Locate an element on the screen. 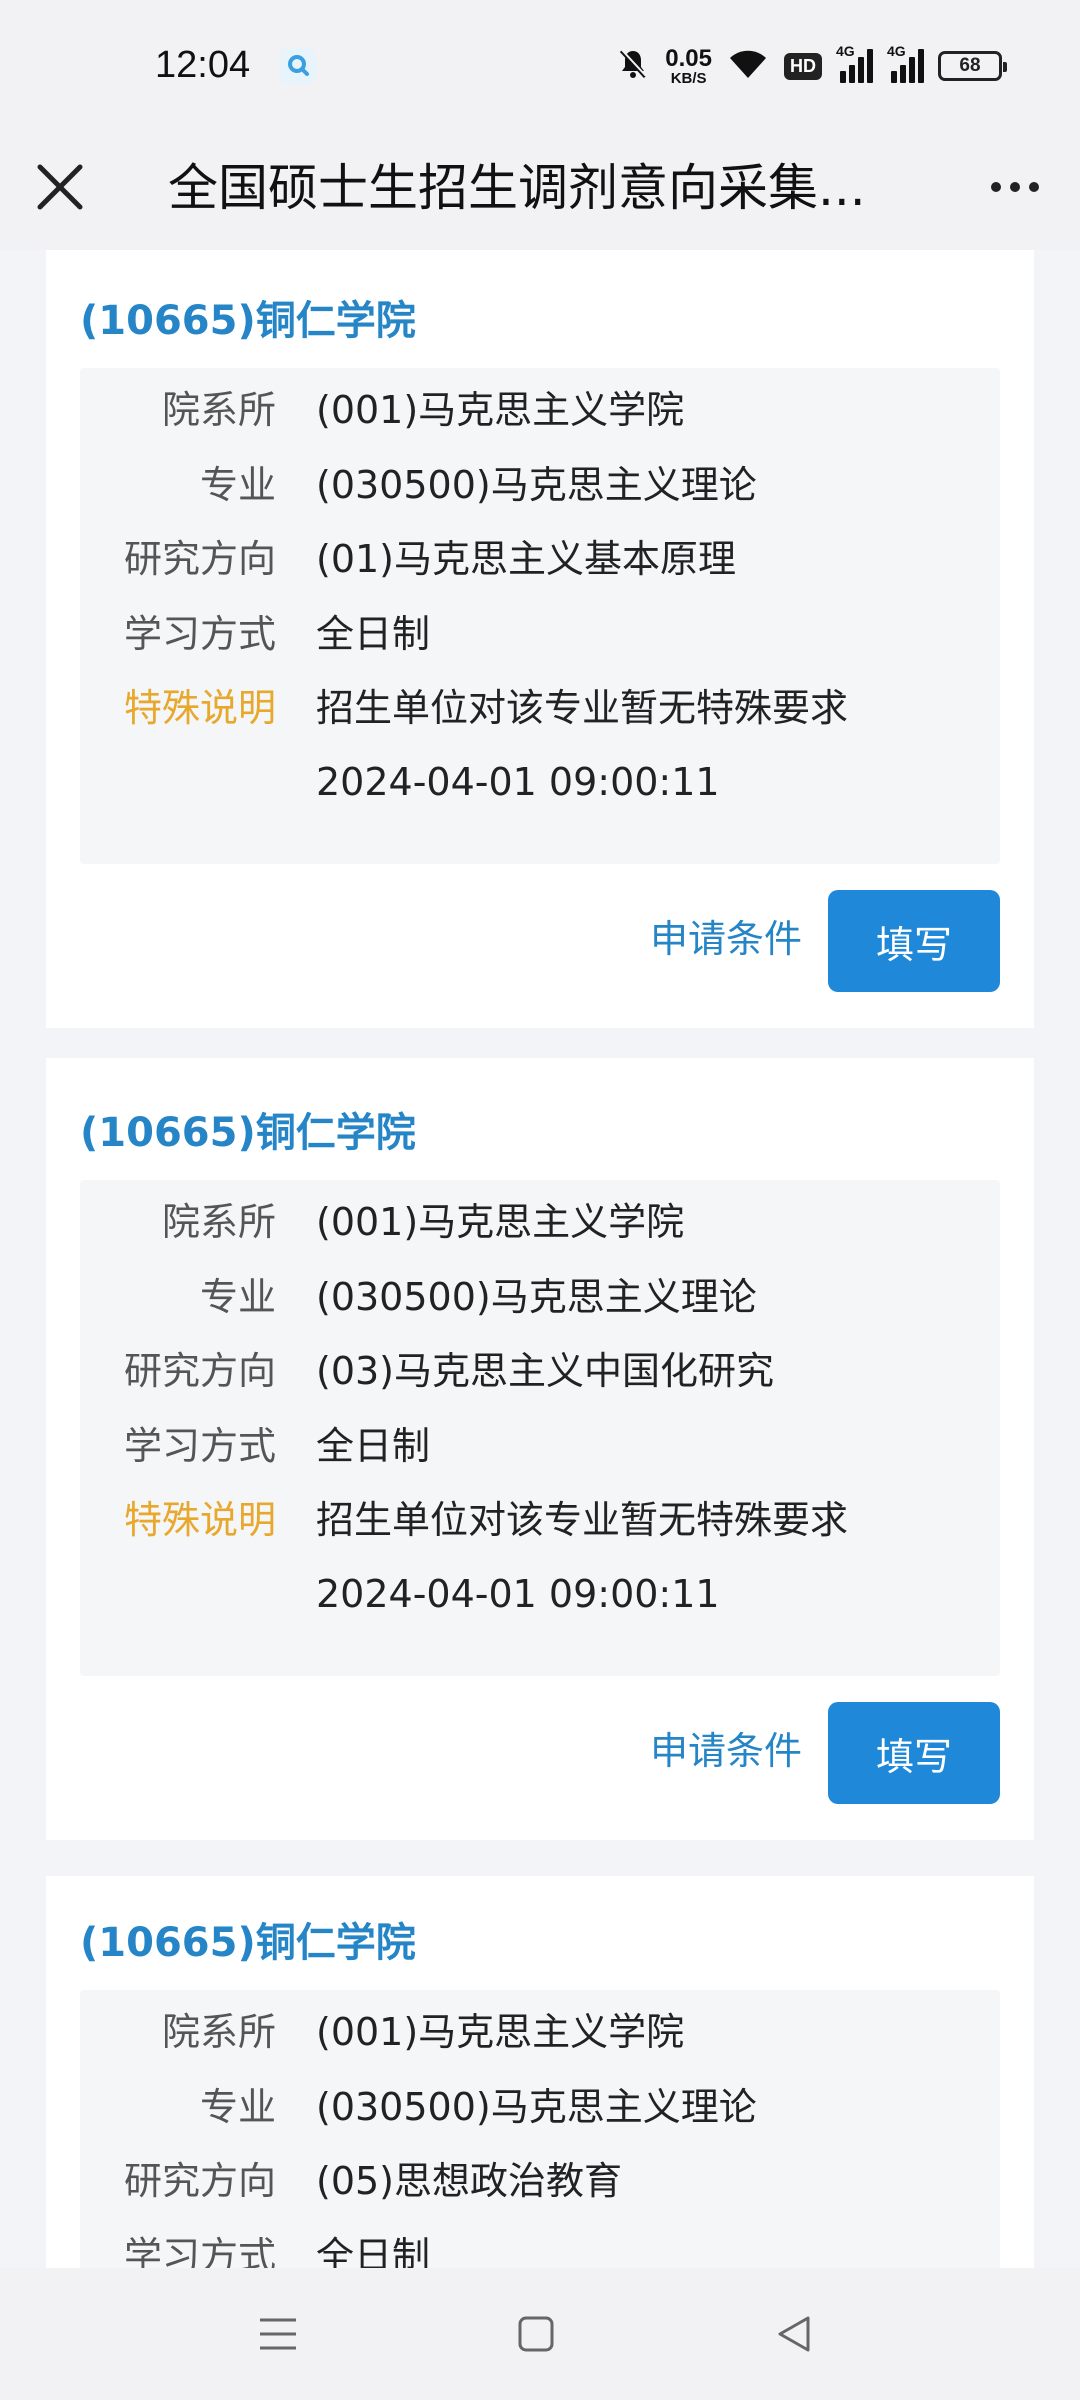 The width and height of the screenshot is (1080, 2400). home-icon is located at coordinates (536, 2334).